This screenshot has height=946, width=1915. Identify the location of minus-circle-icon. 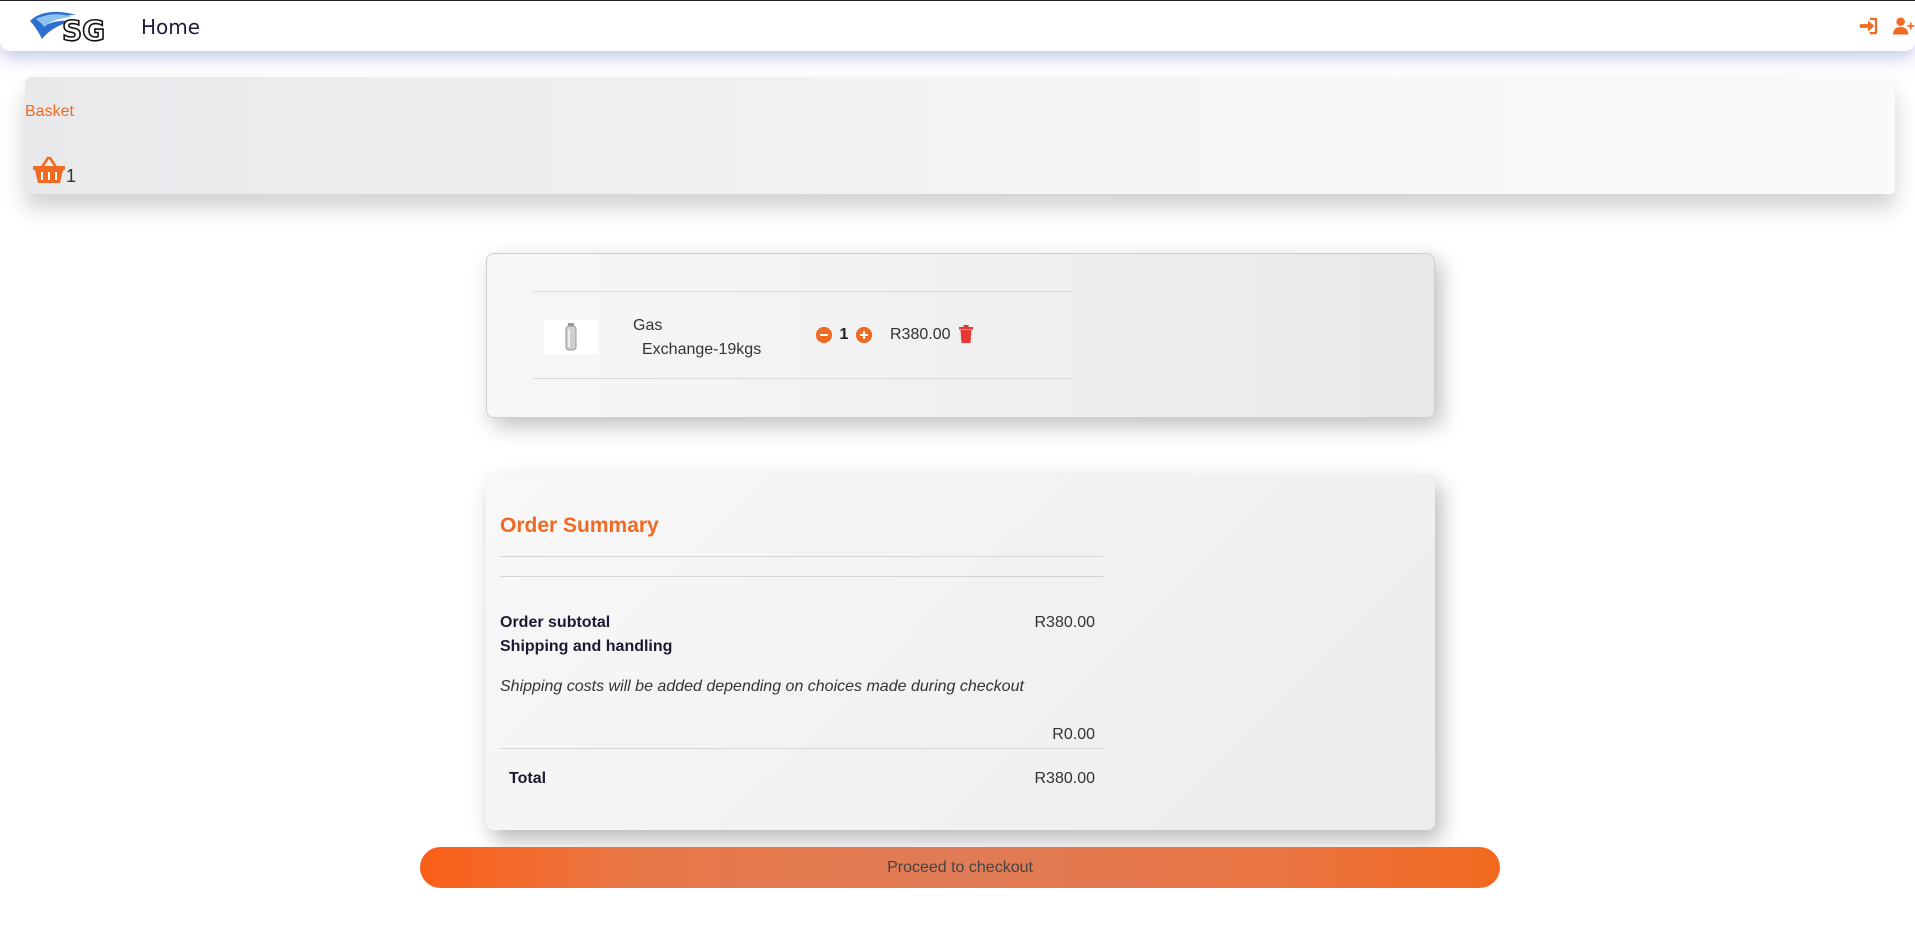
(824, 335).